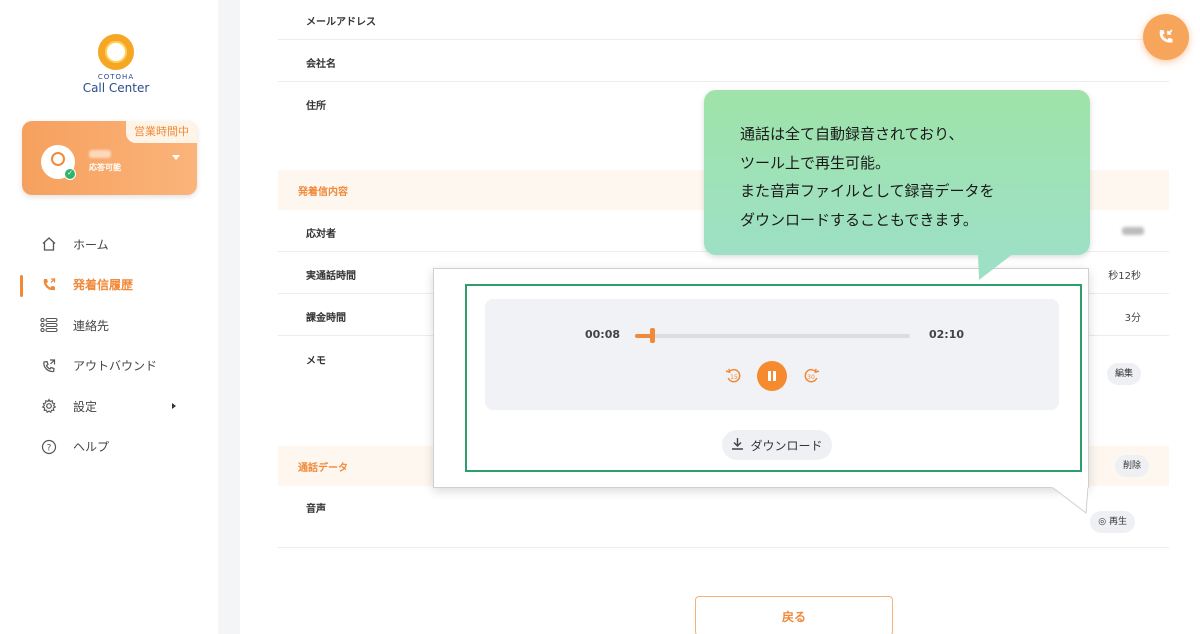 The width and height of the screenshot is (1200, 634). I want to click on home-icon, so click(49, 244).